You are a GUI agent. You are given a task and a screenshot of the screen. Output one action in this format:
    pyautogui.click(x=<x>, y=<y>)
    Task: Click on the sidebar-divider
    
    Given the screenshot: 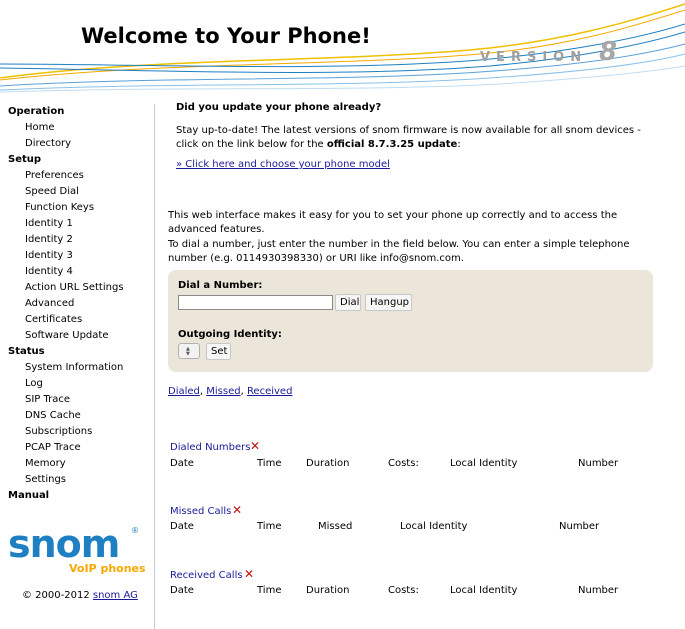 What is the action you would take?
    pyautogui.click(x=154, y=366)
    